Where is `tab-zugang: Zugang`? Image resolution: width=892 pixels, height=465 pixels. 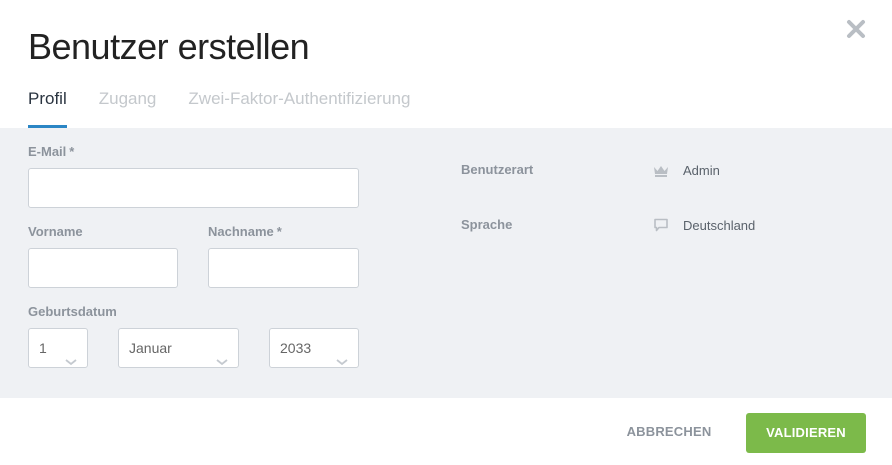
tab-zugang: Zugang is located at coordinates (128, 107).